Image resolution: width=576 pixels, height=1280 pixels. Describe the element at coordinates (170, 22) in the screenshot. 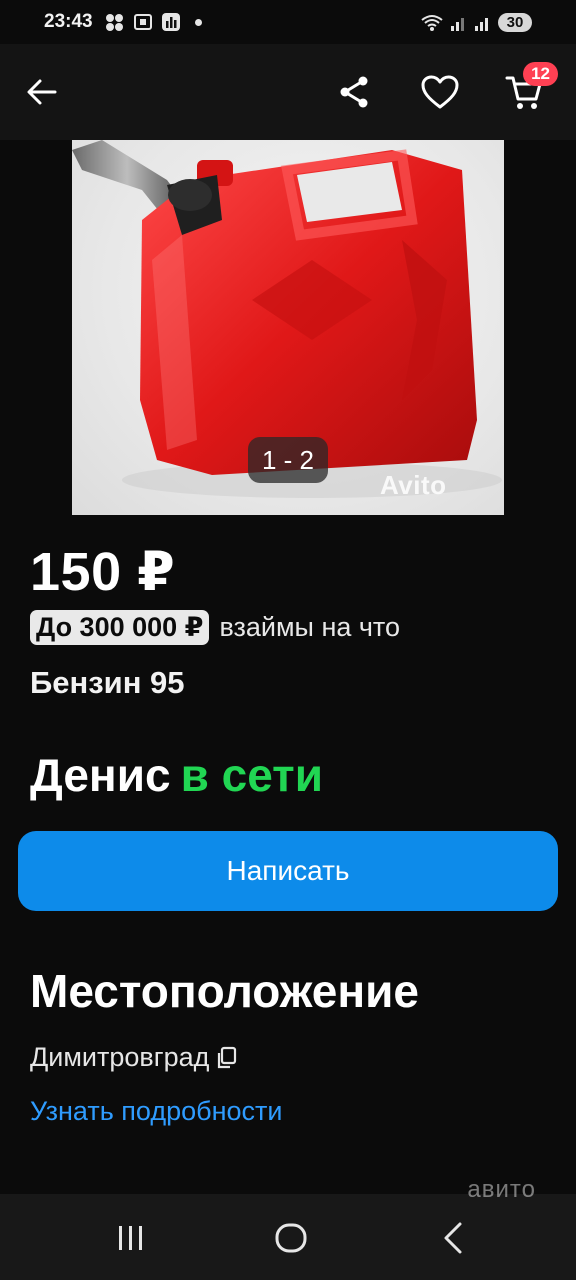

I see `chart-app-icon` at that location.